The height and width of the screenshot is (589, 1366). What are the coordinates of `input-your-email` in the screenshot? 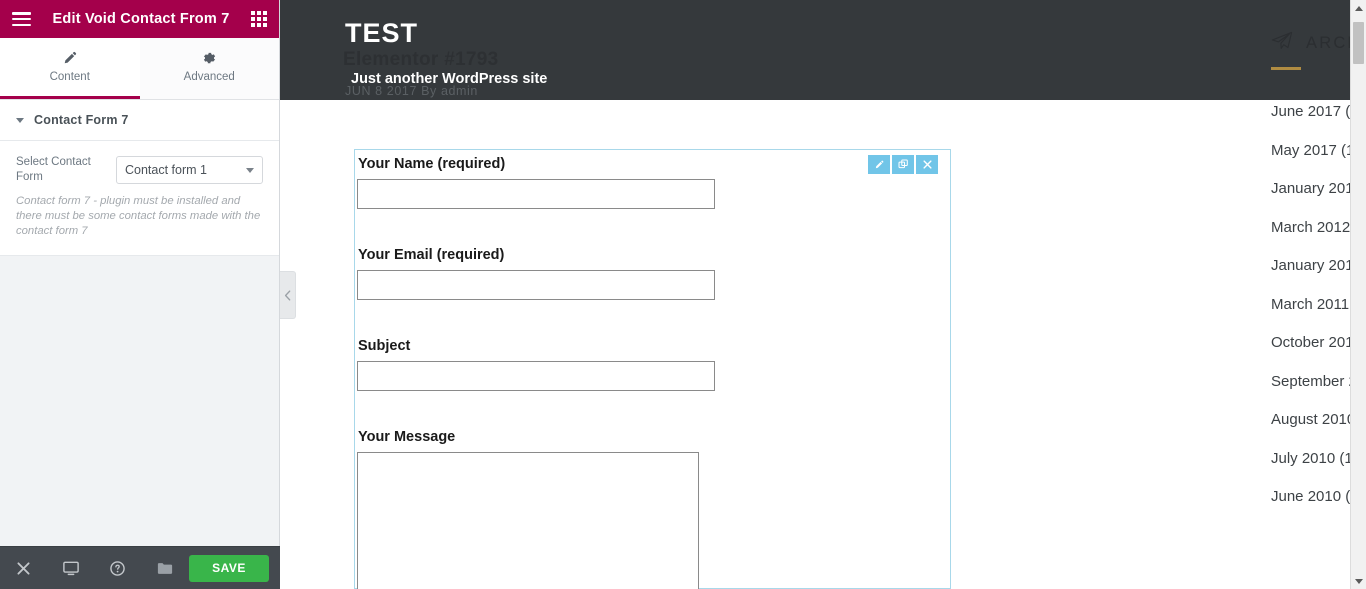 It's located at (536, 285).